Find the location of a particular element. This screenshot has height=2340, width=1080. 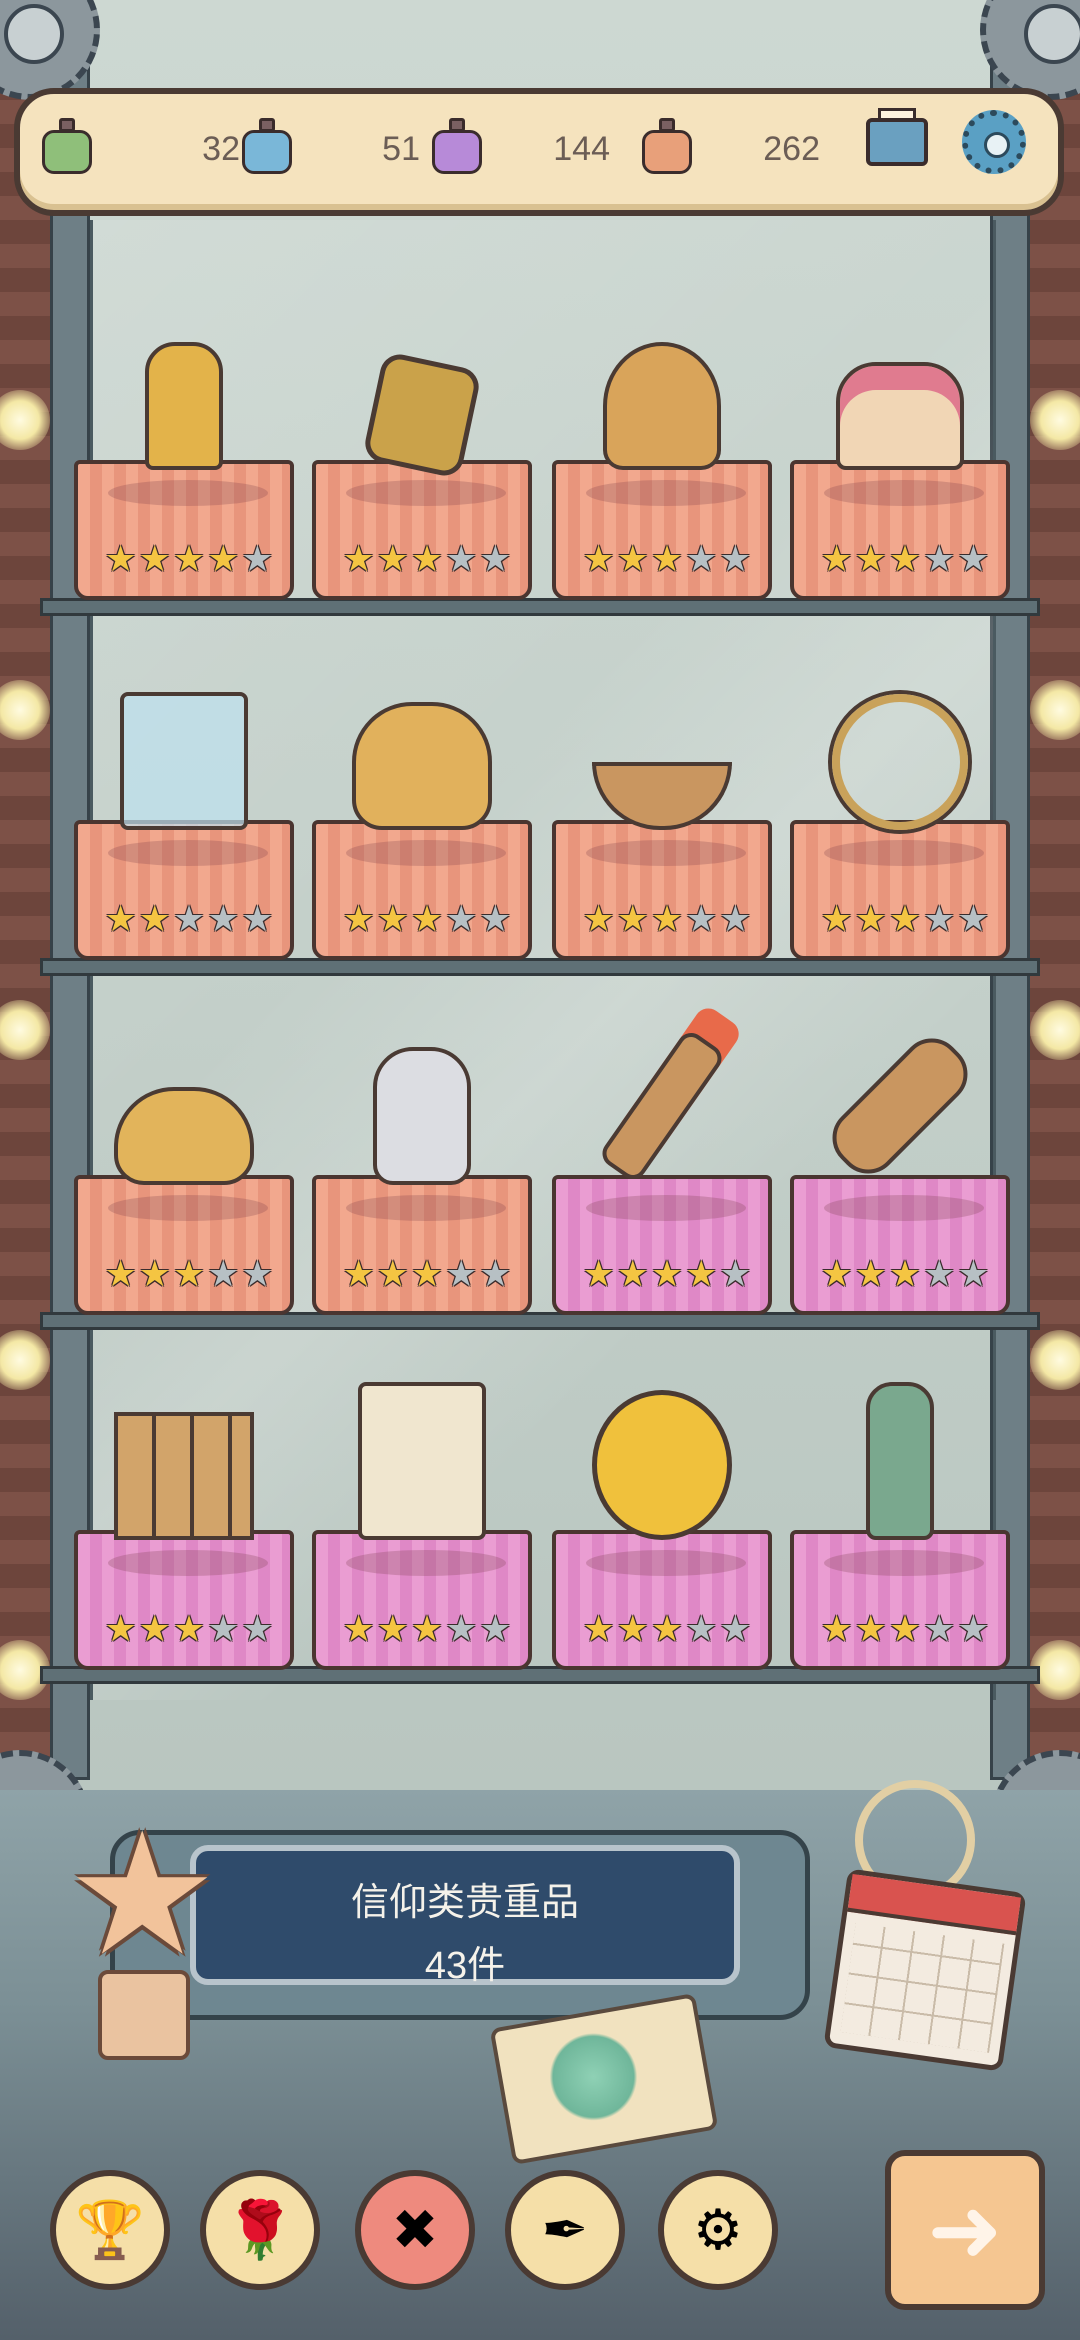

mail-icon is located at coordinates (897, 143).